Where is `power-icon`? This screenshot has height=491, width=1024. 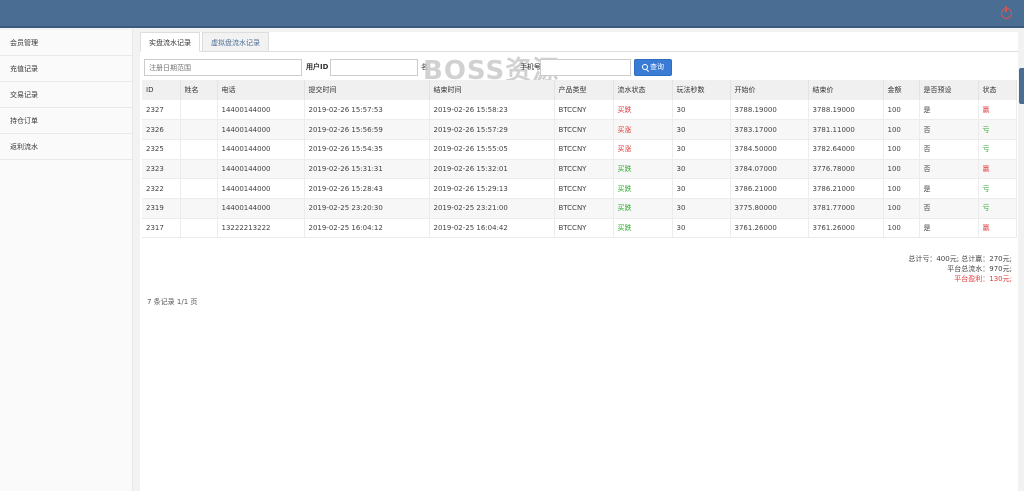
power-icon is located at coordinates (1006, 12).